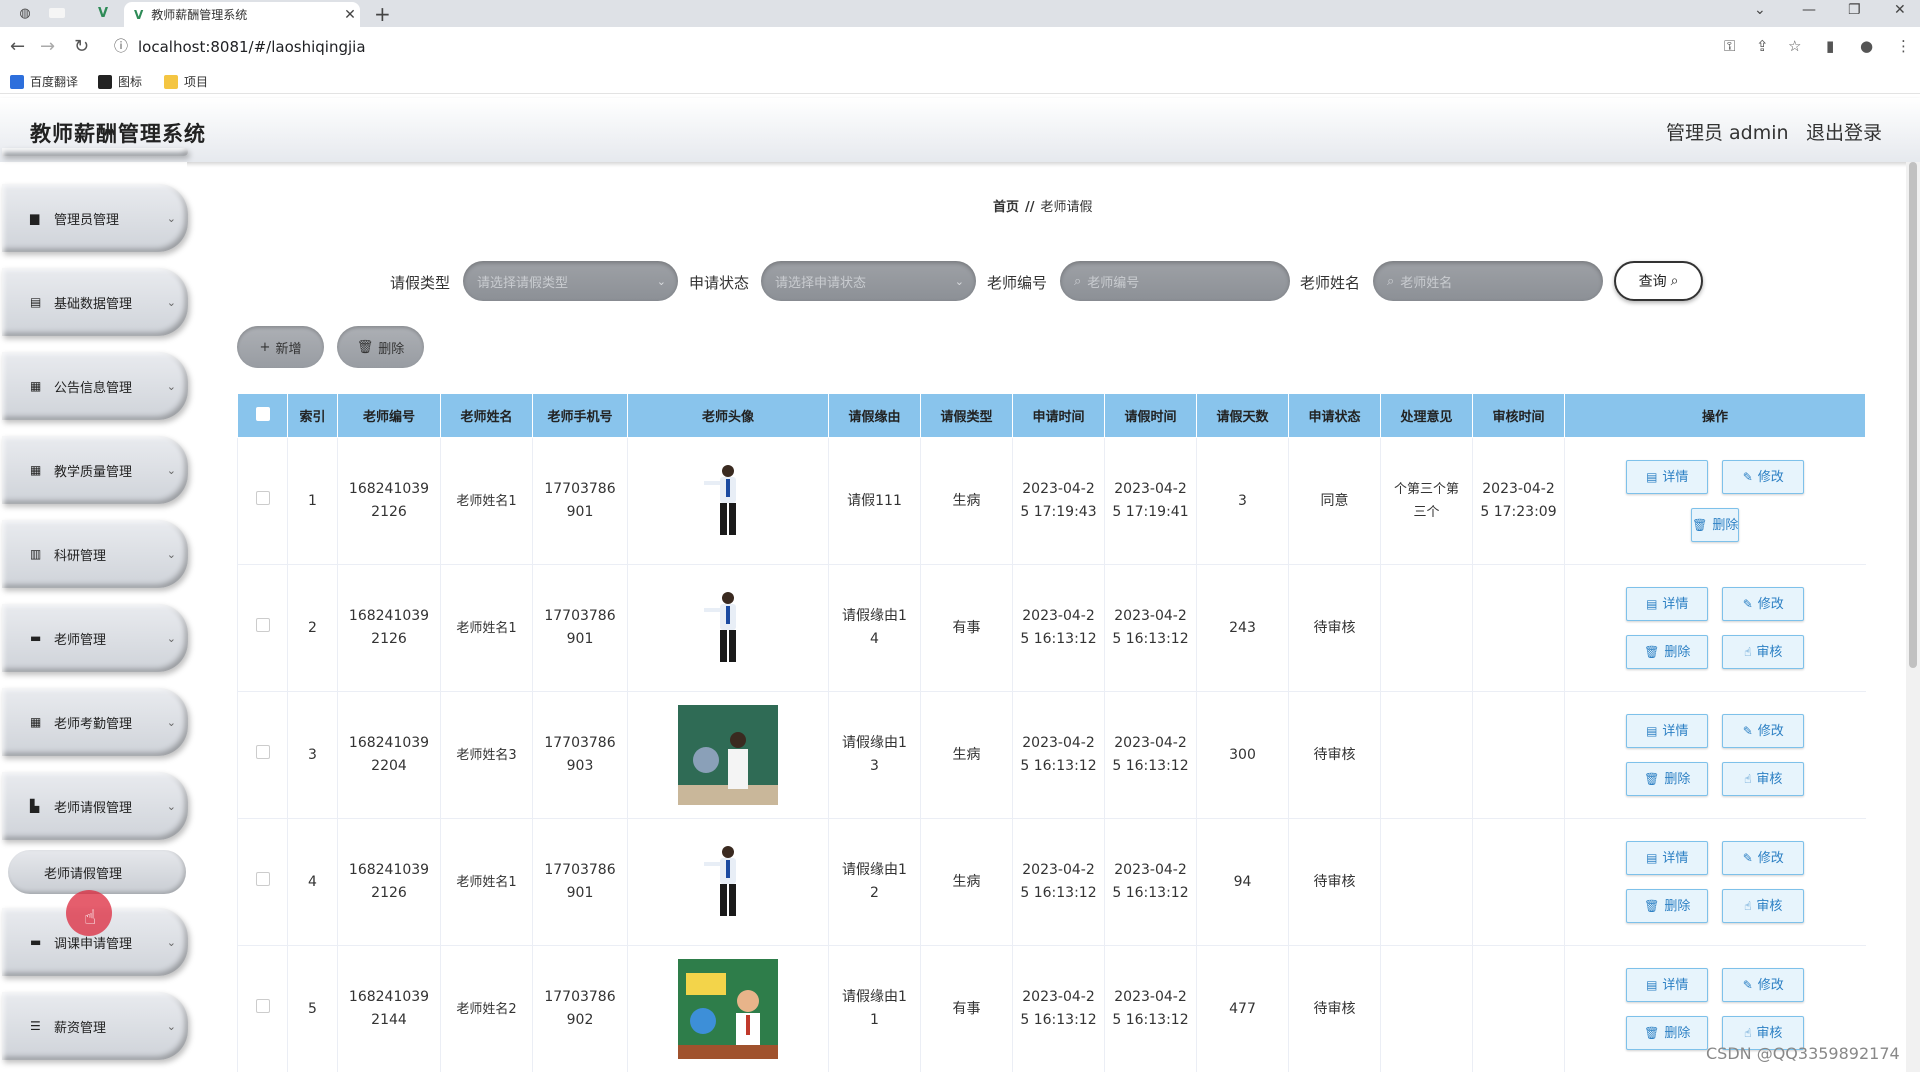 This screenshot has height=1072, width=1920. Describe the element at coordinates (312, 755) in the screenshot. I see `cell-index: 3` at that location.